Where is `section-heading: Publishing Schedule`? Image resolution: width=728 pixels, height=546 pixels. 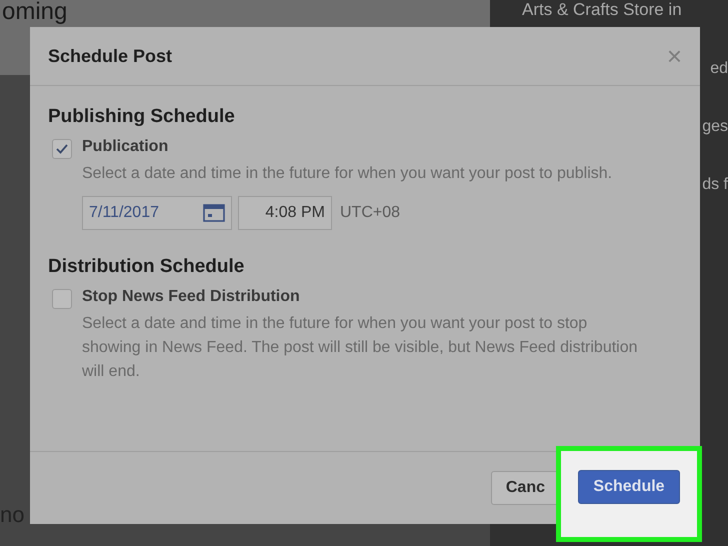
section-heading: Publishing Schedule is located at coordinates (142, 117).